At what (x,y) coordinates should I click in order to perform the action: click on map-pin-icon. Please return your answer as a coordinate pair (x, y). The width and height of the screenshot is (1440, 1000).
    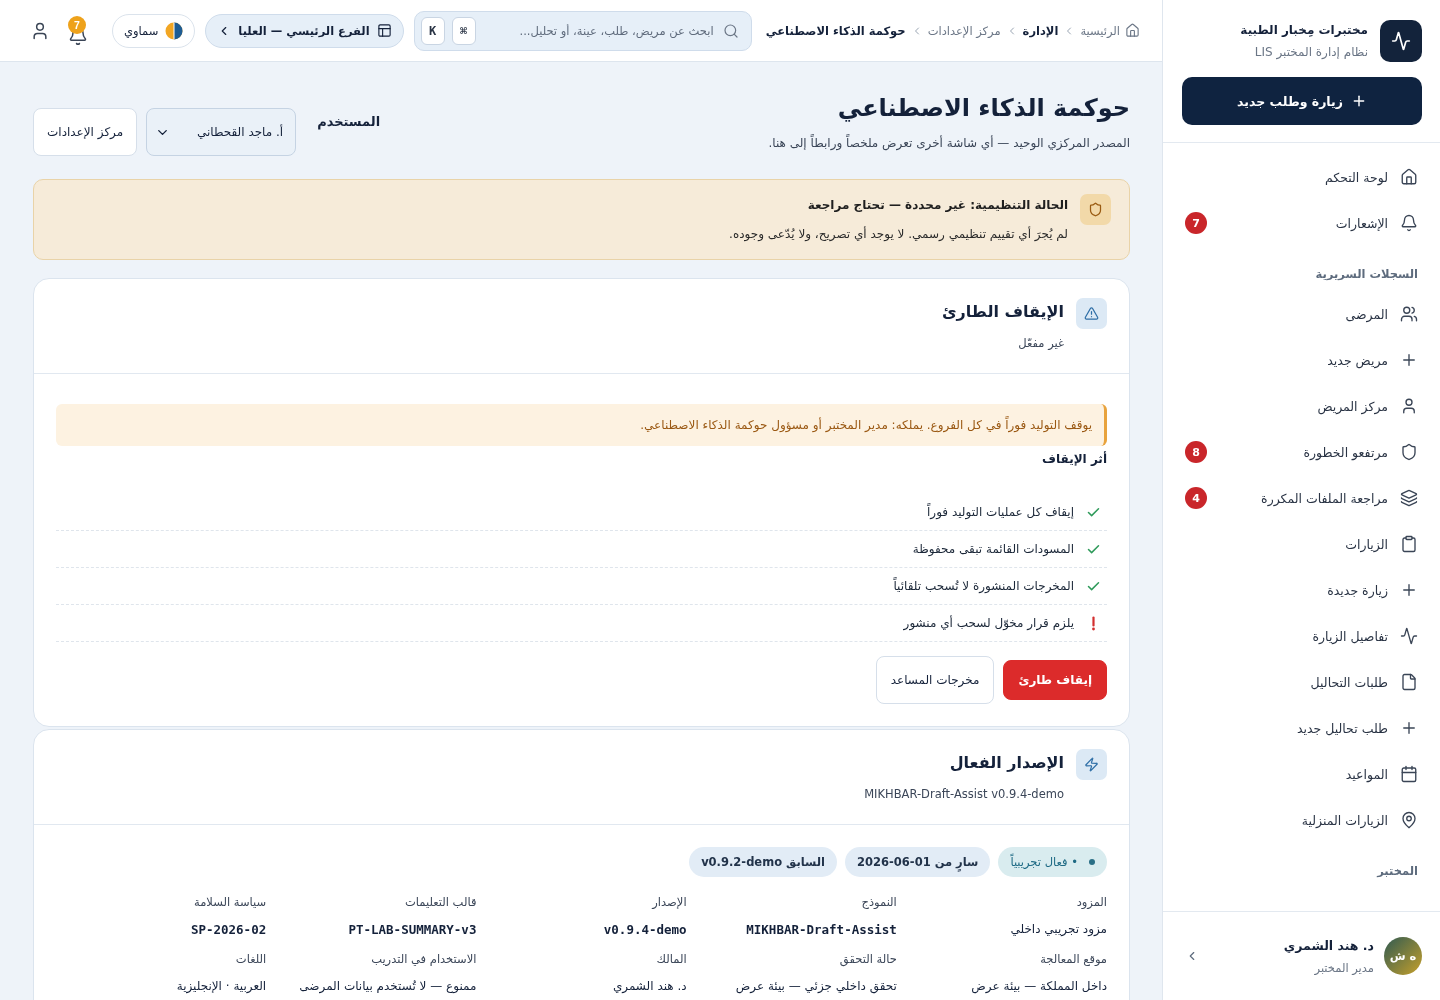
    Looking at the image, I should click on (1409, 820).